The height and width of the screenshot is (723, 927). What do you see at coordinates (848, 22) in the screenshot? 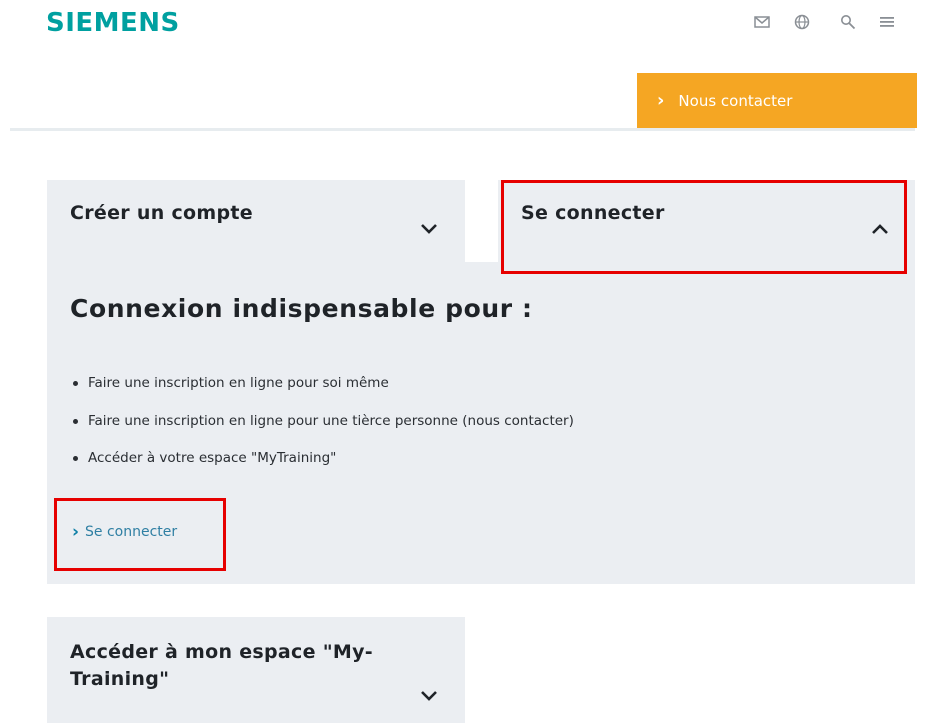
I see `search-icon` at bounding box center [848, 22].